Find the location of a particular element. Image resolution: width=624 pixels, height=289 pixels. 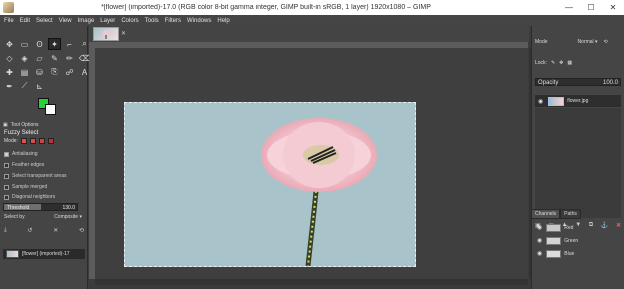

background-color-swatch is located at coordinates (50, 109).